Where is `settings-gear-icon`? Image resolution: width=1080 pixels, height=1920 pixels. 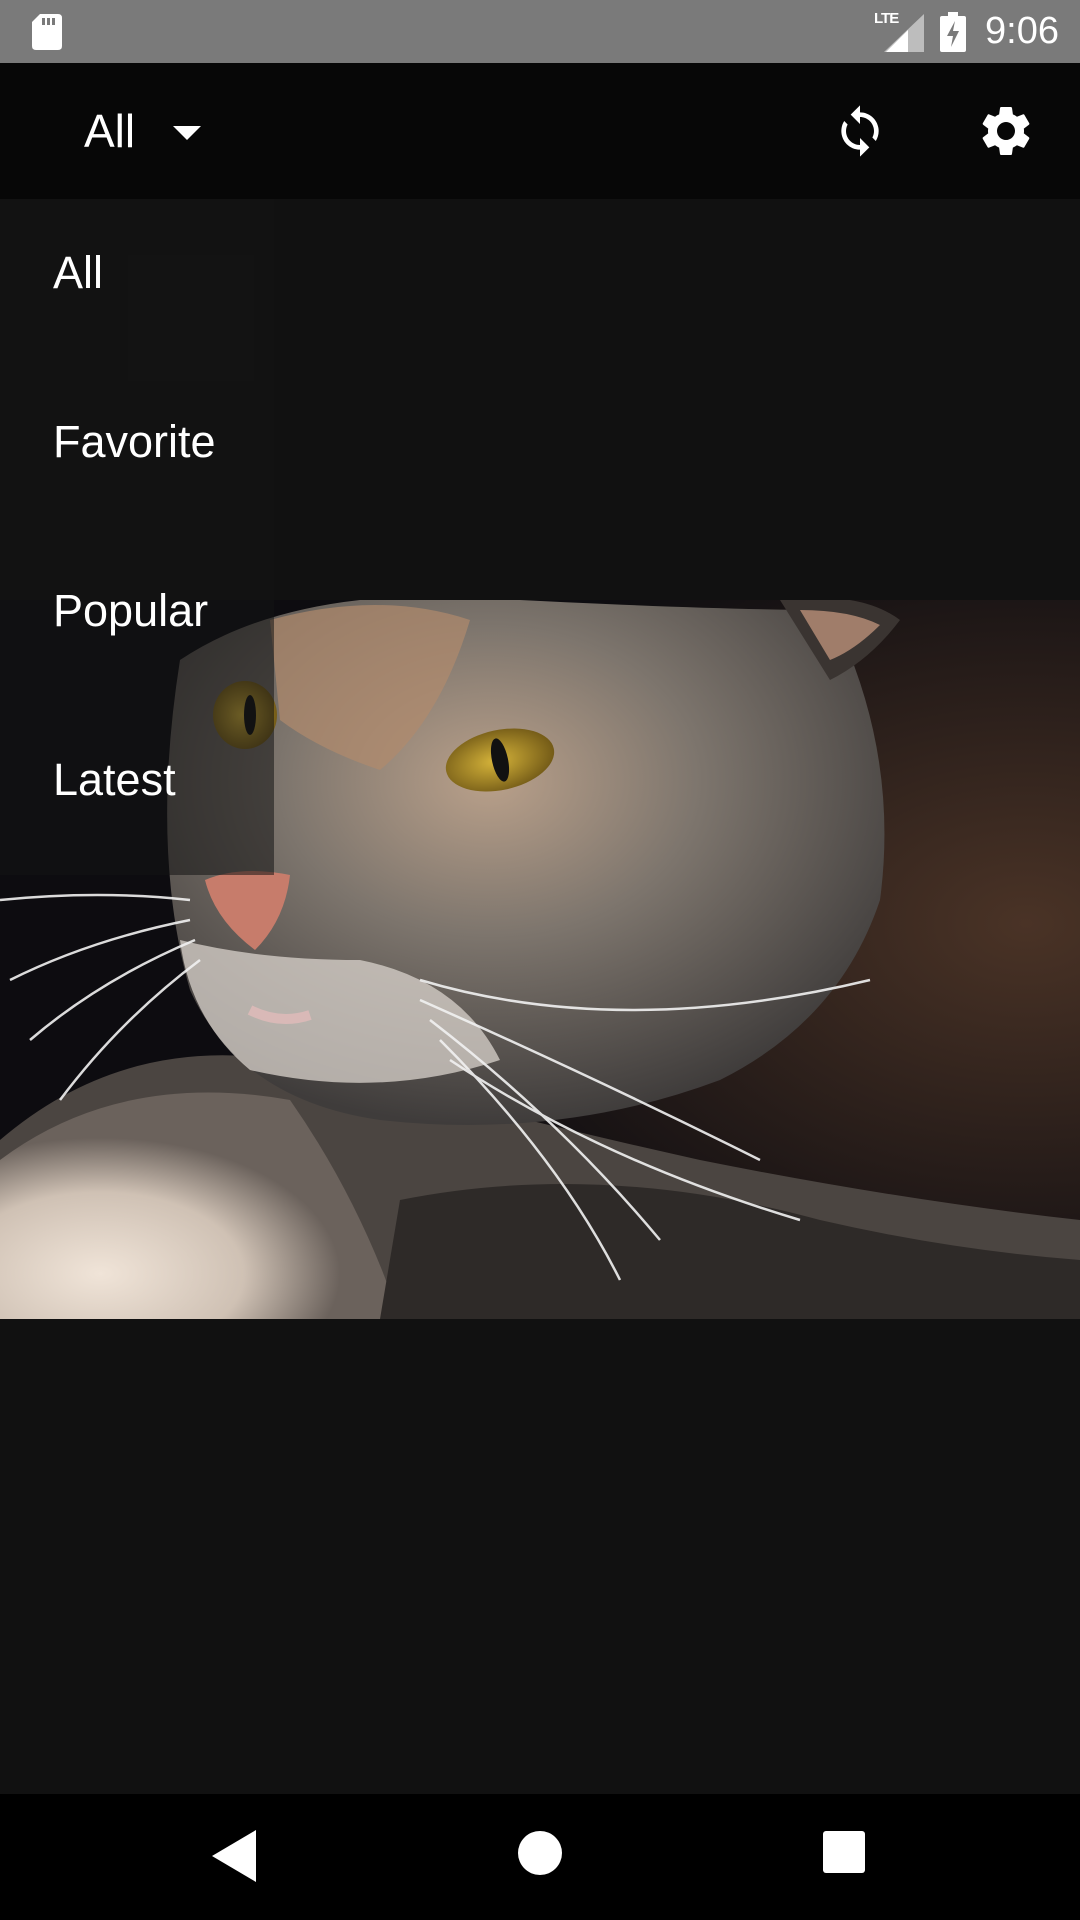
settings-gear-icon is located at coordinates (1006, 130).